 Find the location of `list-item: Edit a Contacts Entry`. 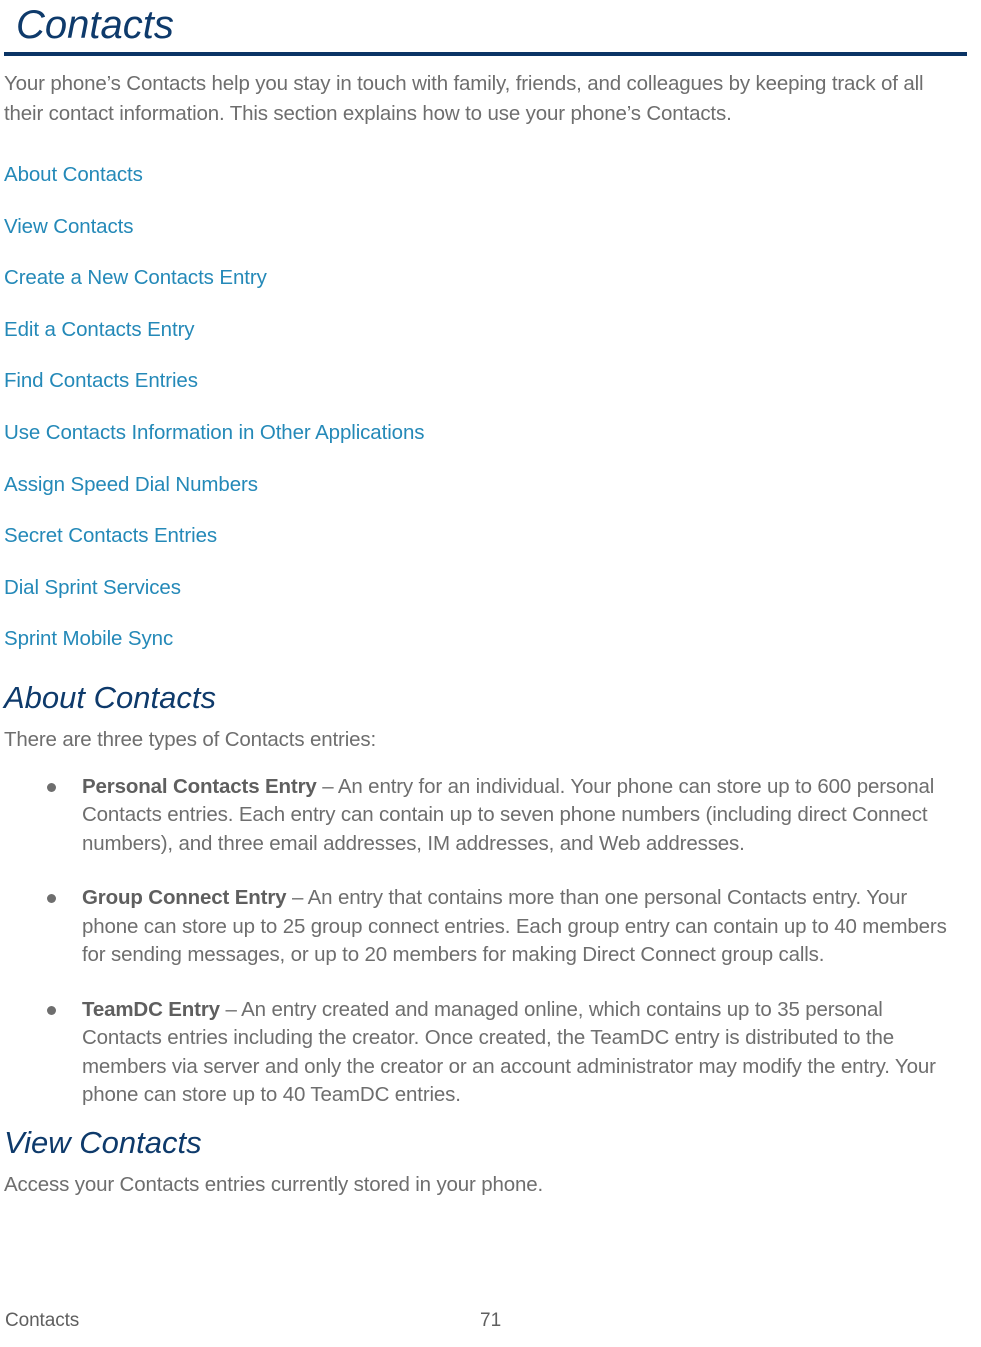

list-item: Edit a Contacts Entry is located at coordinates (484, 330).